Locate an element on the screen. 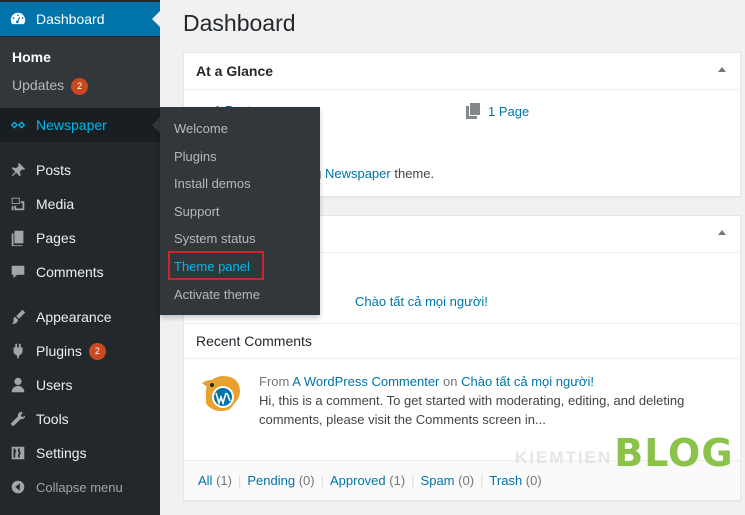 This screenshot has height=515, width=745. filter-pending: Pending is located at coordinates (271, 480).